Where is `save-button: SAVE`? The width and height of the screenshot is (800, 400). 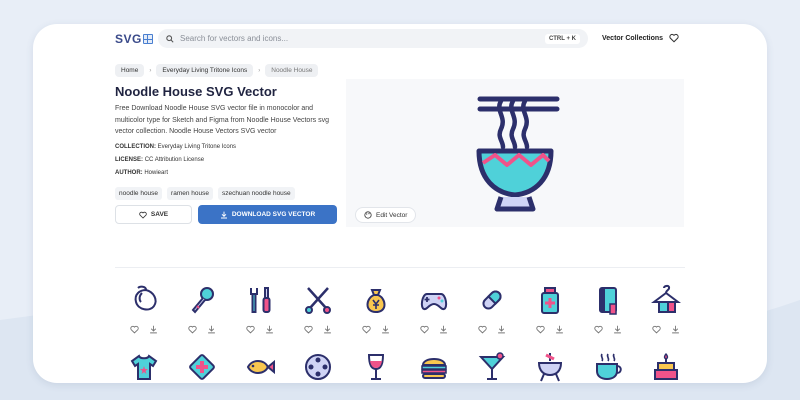
save-button: SAVE is located at coordinates (153, 214).